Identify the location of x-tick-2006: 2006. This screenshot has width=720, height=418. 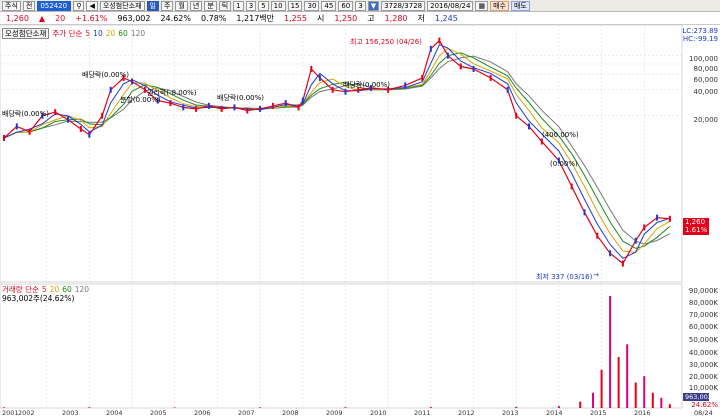
(202, 413).